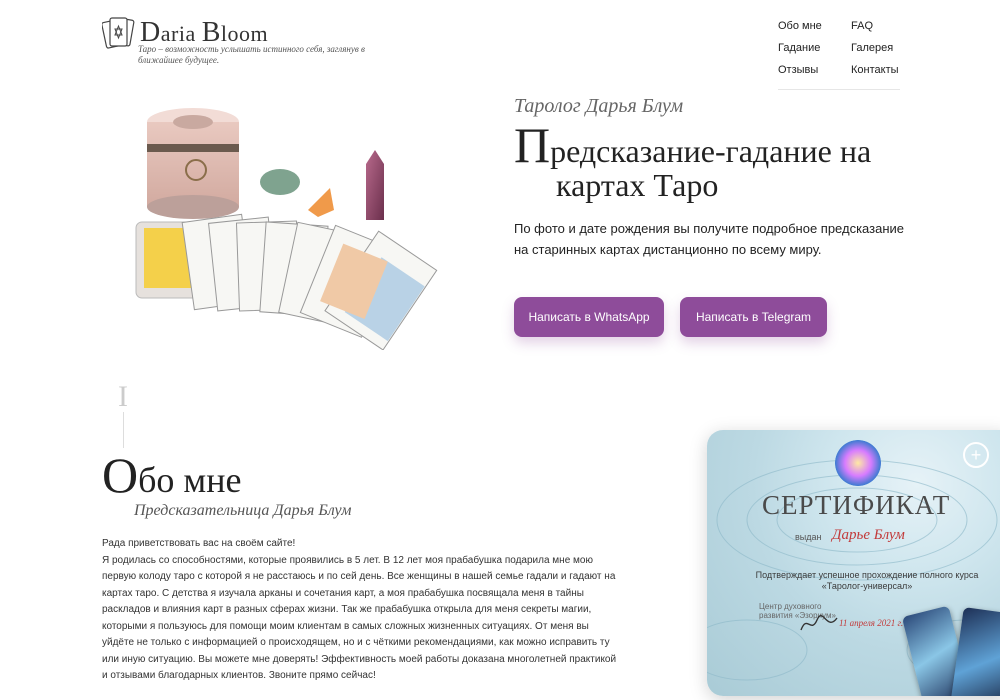  What do you see at coordinates (976, 455) in the screenshot?
I see `plus-circle-icon: +` at bounding box center [976, 455].